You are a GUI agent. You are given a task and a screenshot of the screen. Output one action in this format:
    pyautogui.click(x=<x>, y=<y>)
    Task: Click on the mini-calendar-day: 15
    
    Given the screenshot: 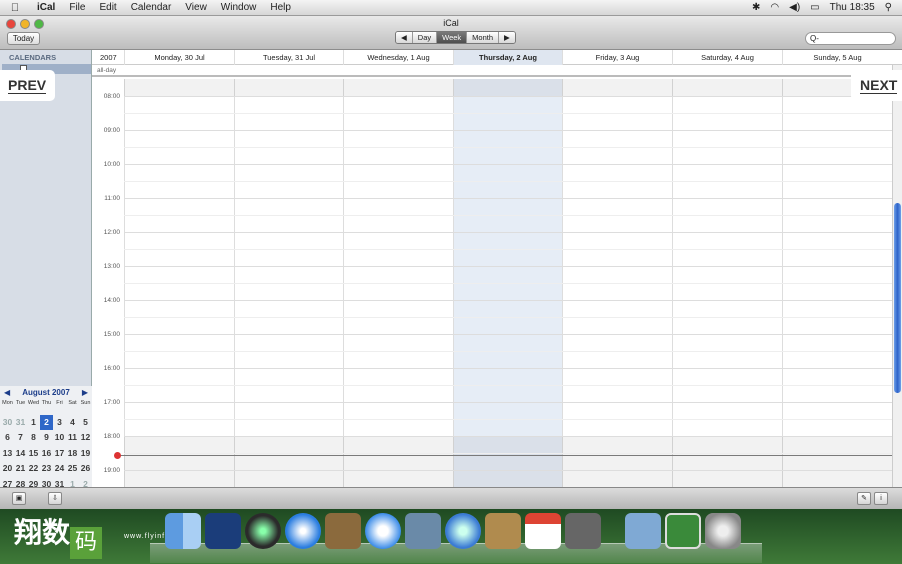 What is the action you would take?
    pyautogui.click(x=33, y=454)
    